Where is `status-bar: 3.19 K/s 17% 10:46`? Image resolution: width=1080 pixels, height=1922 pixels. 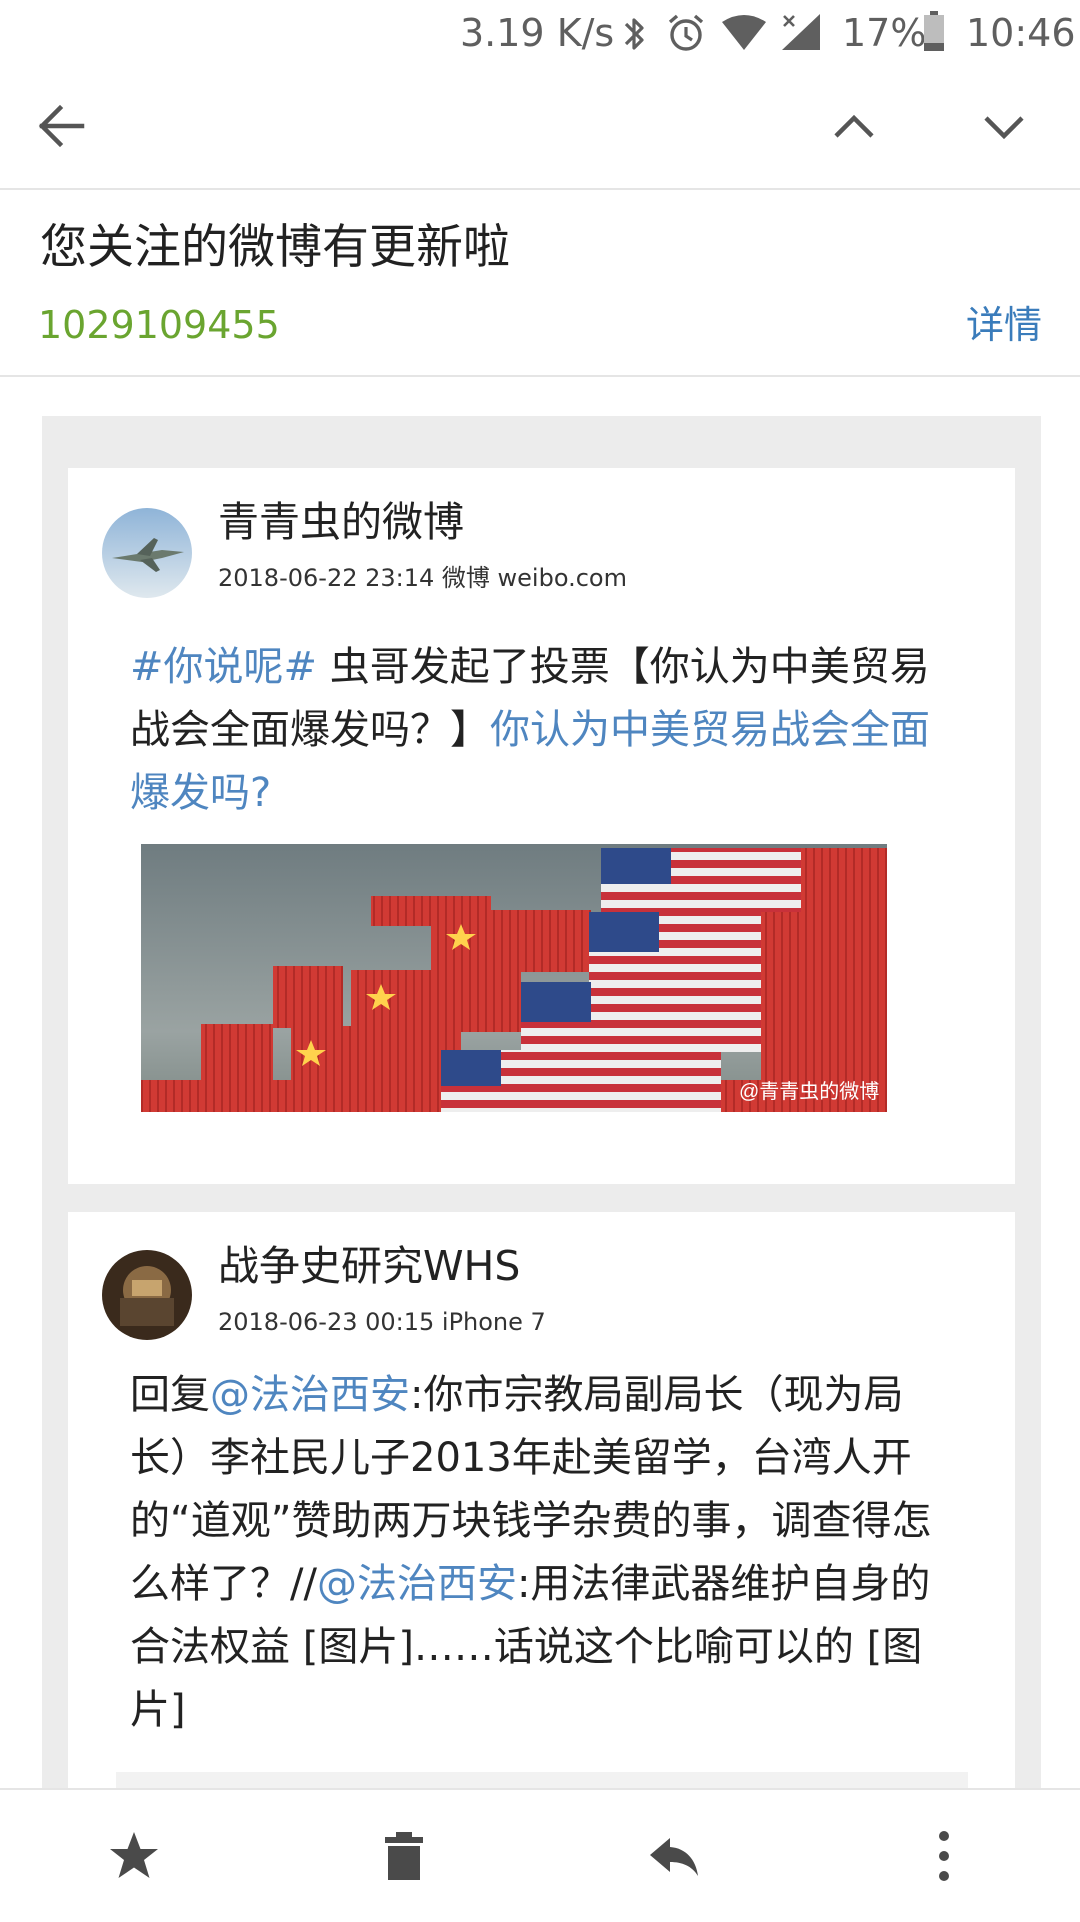
status-bar: 3.19 K/s 17% 10:46 is located at coordinates (540, 33).